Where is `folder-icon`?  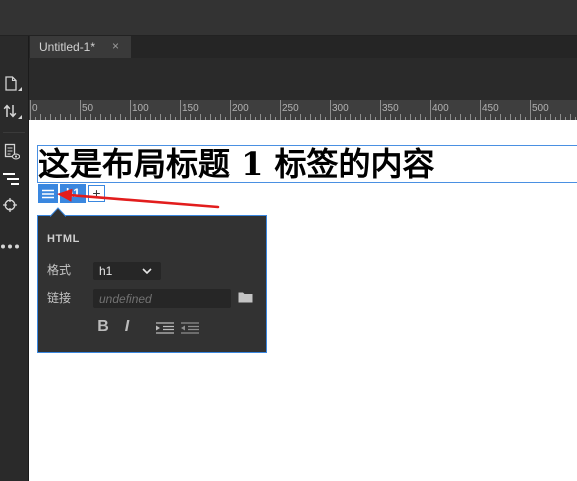
folder-icon is located at coordinates (245, 297).